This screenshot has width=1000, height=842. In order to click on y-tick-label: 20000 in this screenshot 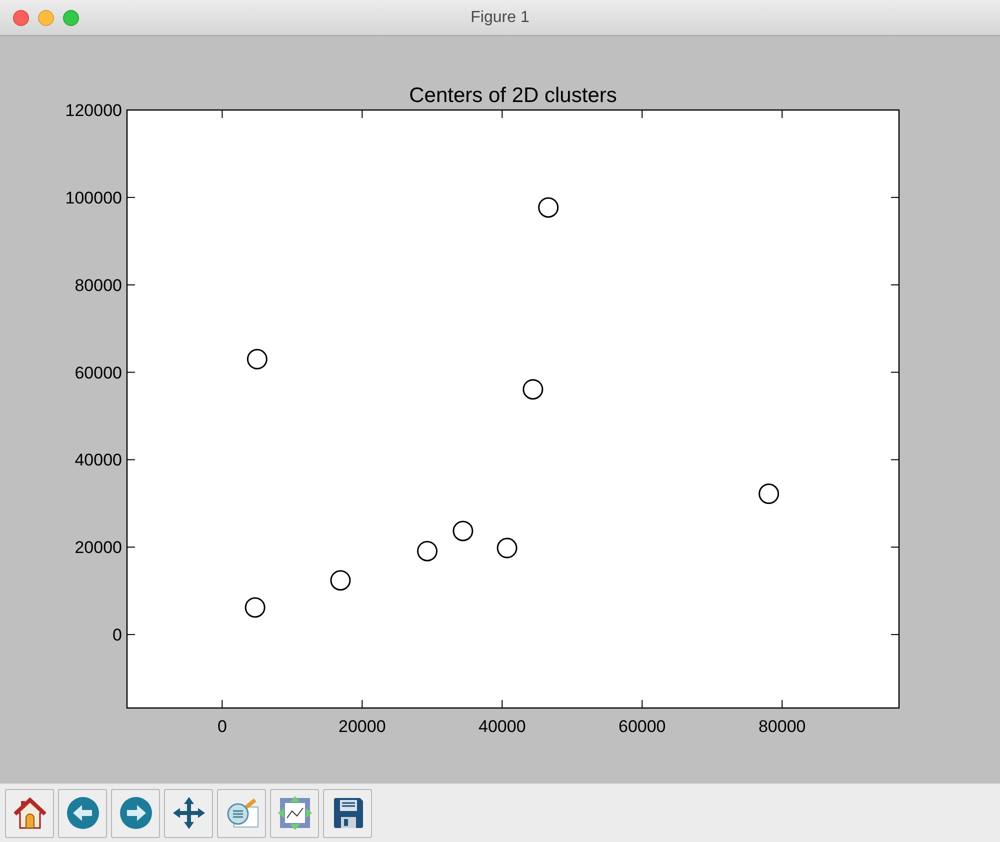, I will do `click(98, 548)`.